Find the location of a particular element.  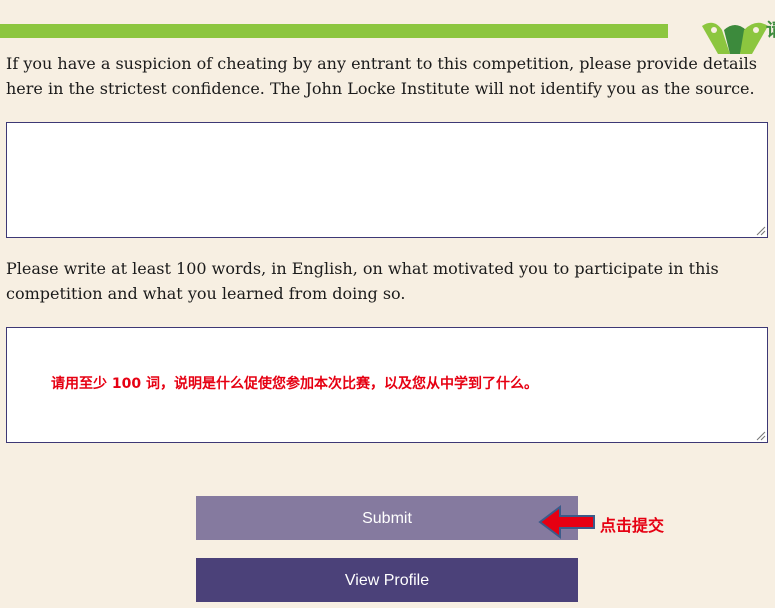

motivation-annotation: 请用至少 100 词，说明是什么促使您参加本次比赛，以及您从中学到了什么。 is located at coordinates (294, 384).